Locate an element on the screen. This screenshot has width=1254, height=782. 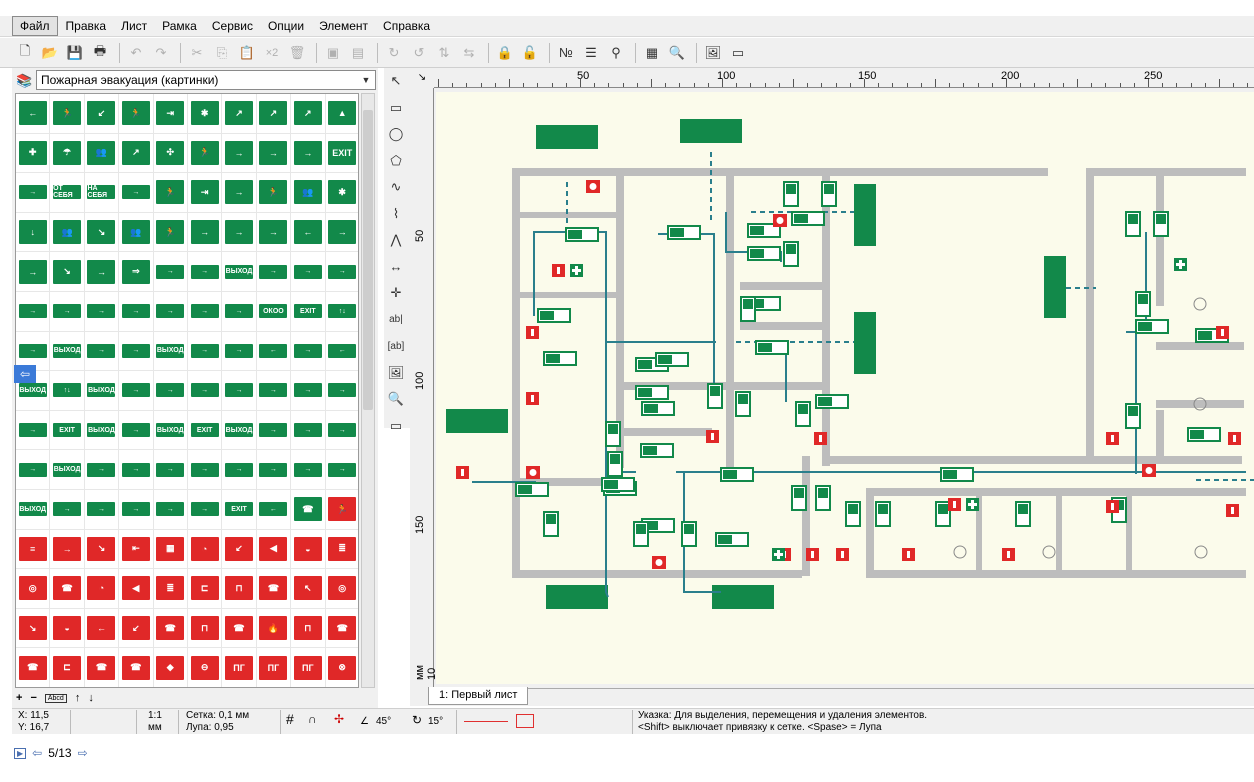
ellipse-icon: ◯ is located at coordinates (396, 134).